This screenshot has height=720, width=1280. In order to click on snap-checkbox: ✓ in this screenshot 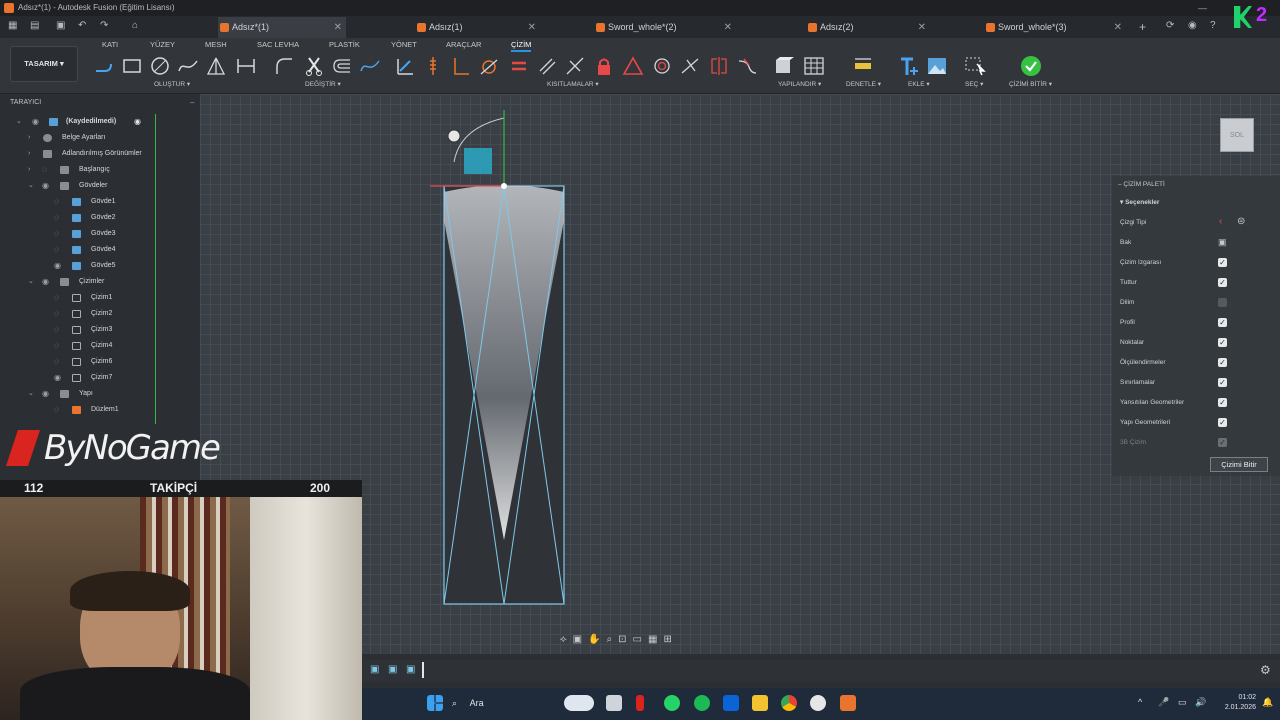, I will do `click(1222, 282)`.